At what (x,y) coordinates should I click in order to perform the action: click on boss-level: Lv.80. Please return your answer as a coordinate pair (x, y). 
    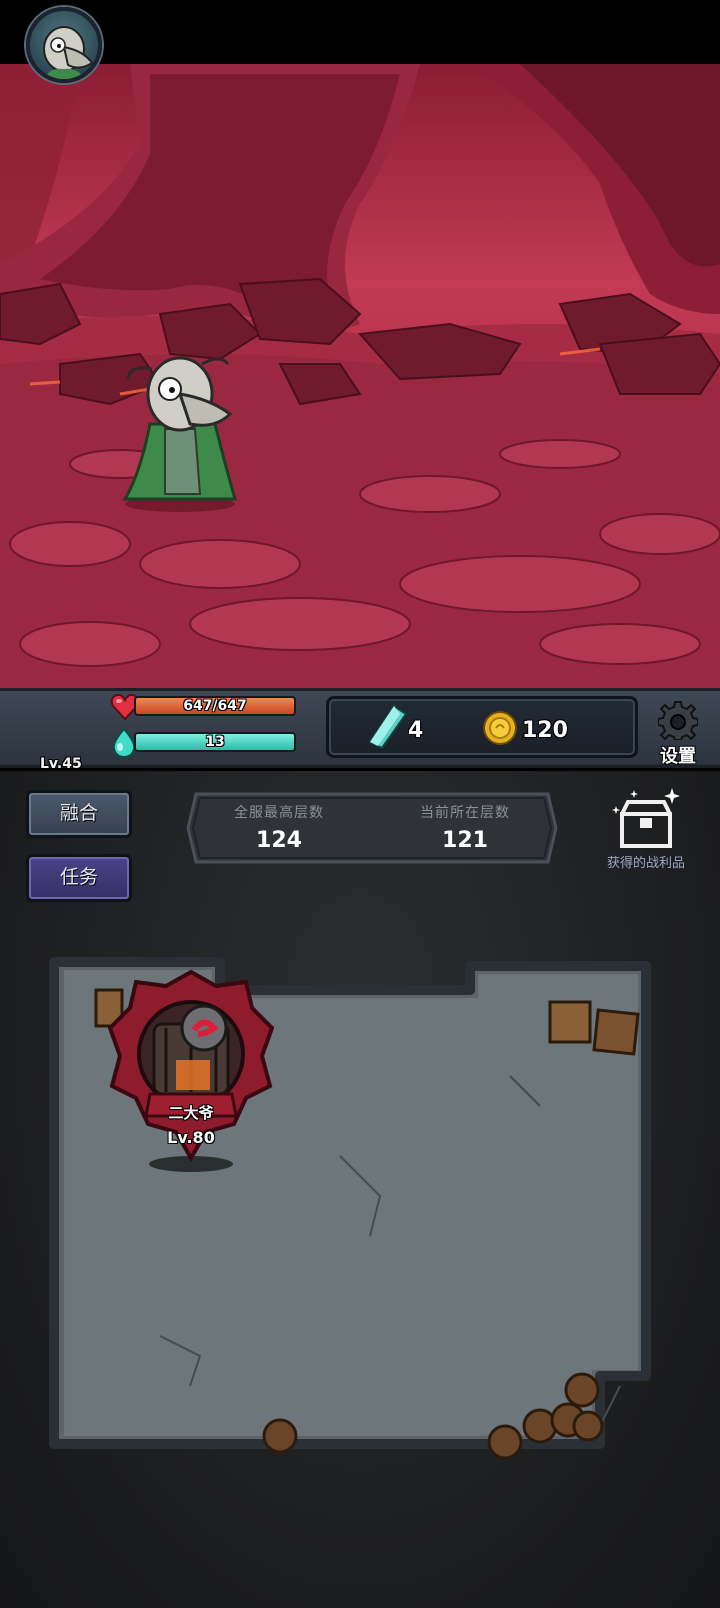
    Looking at the image, I should click on (191, 1137).